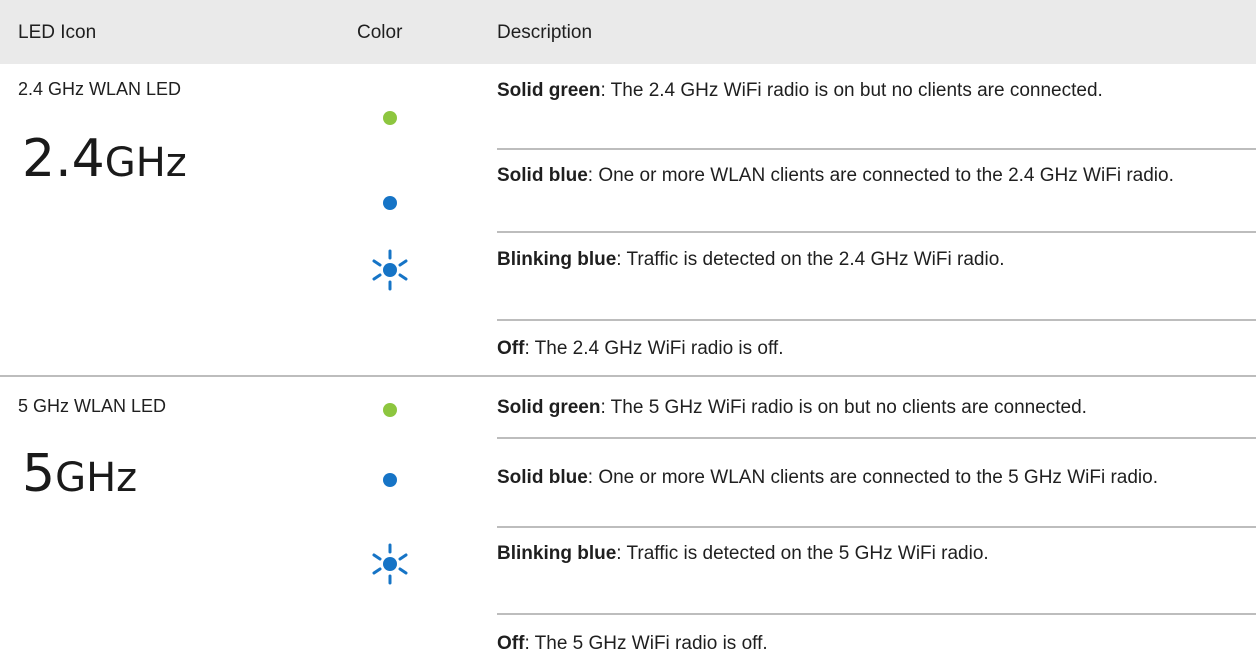  Describe the element at coordinates (654, 348) in the screenshot. I see `row-text: : The 2.4 GHz WiFi radio is off.` at that location.